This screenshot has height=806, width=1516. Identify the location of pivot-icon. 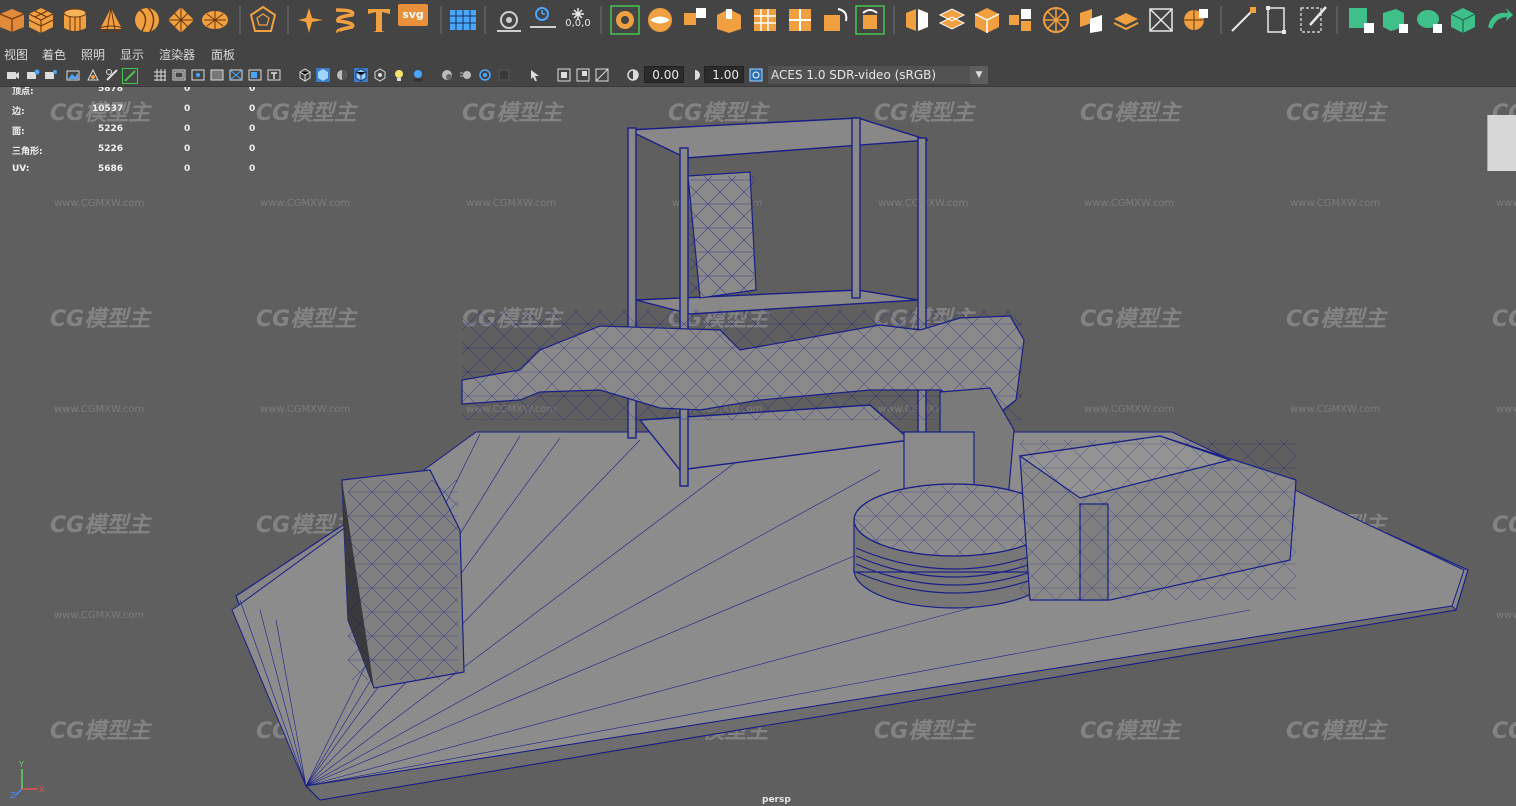
(543, 20).